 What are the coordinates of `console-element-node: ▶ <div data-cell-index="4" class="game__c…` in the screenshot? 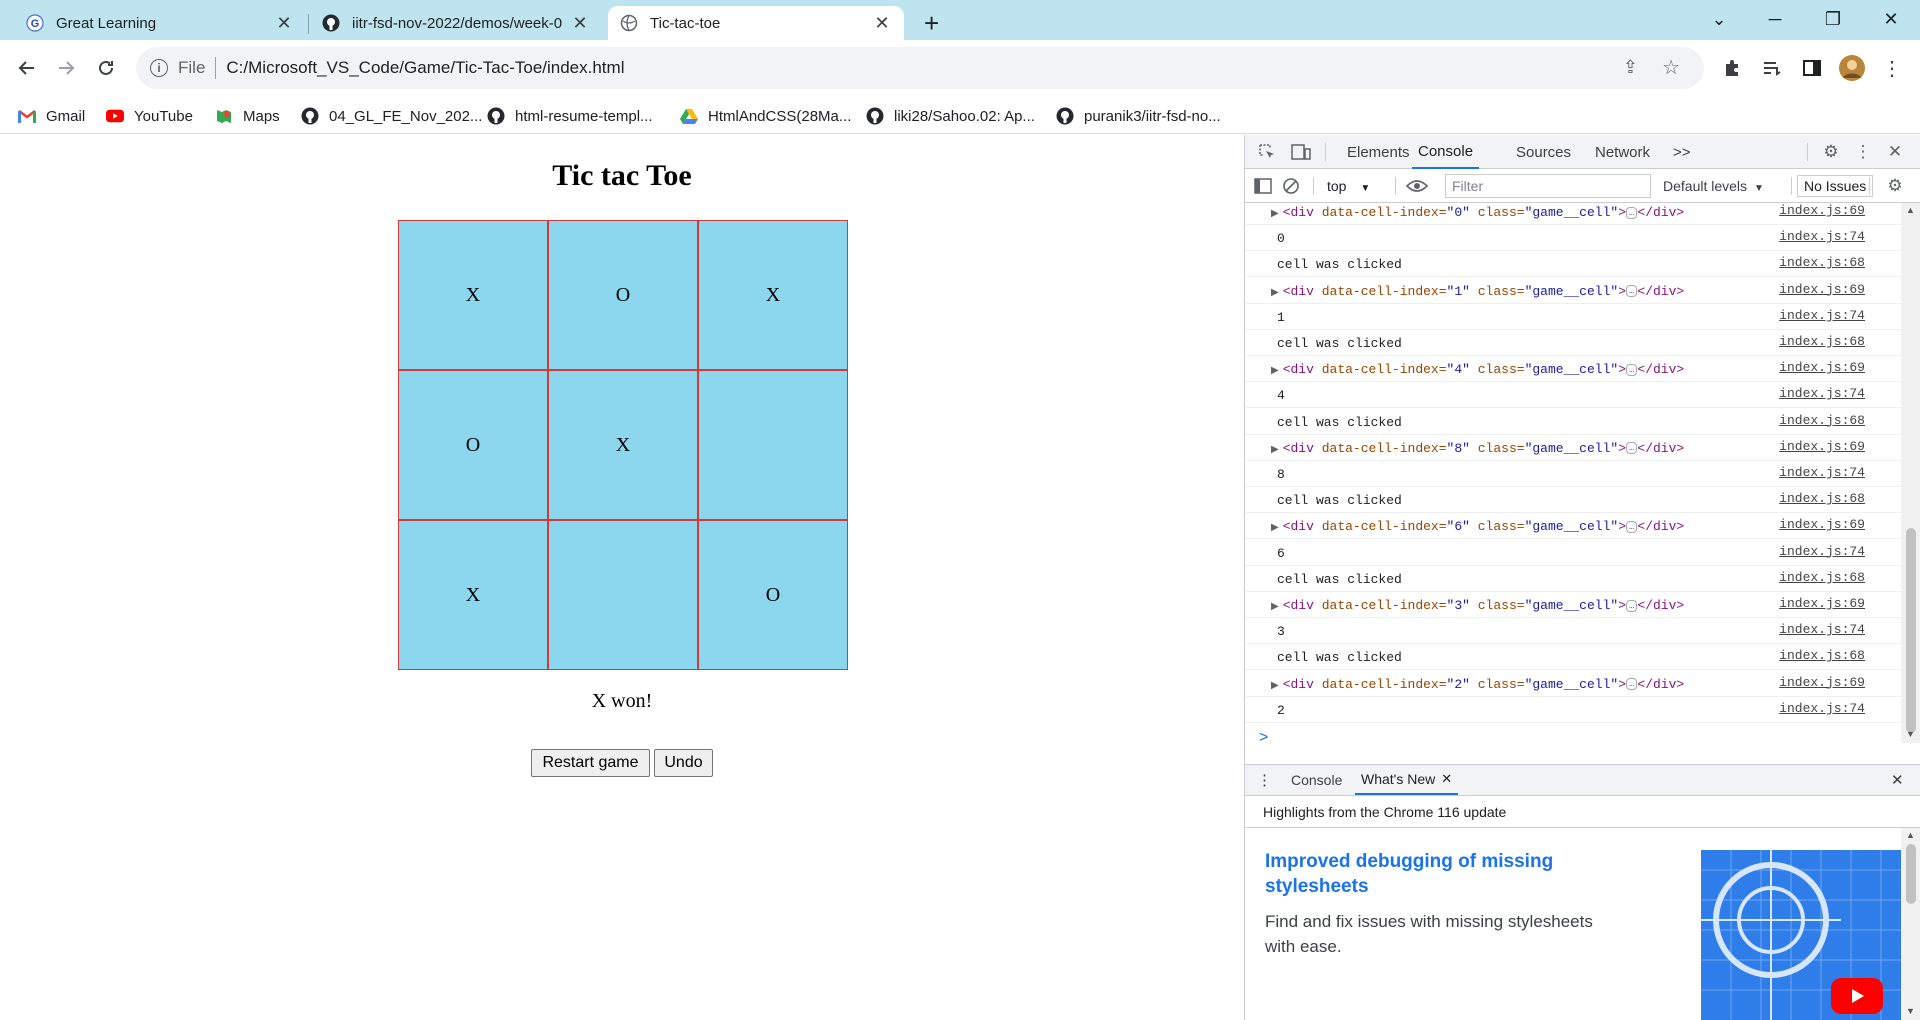 It's located at (1477, 369).